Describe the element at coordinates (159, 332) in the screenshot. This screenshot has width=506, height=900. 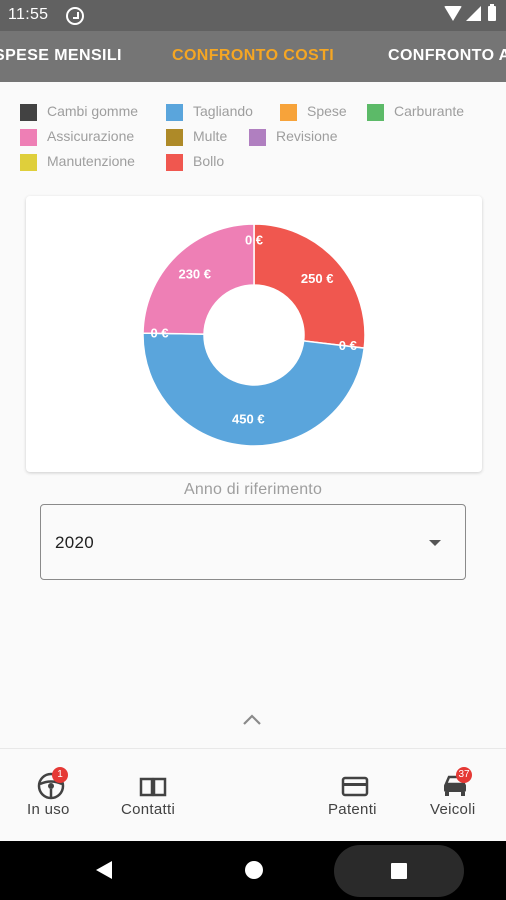
I see `donut-label-multe: 0 €` at that location.